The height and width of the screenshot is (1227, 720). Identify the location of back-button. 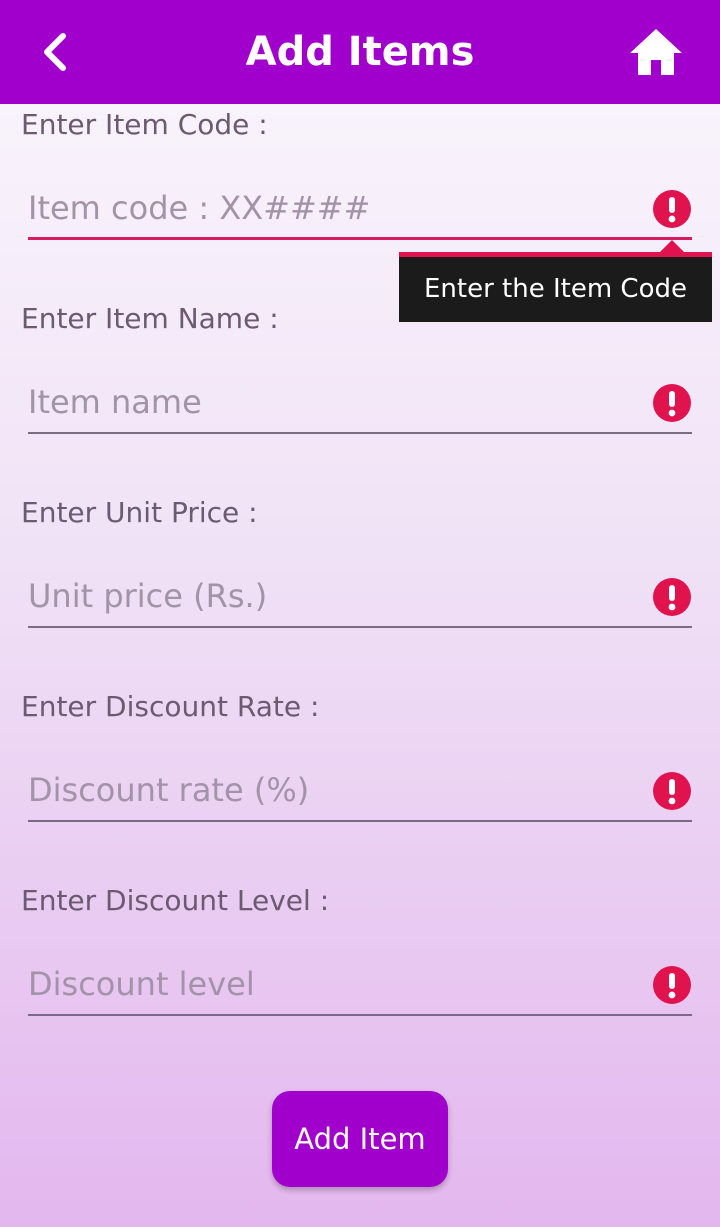
(54, 52).